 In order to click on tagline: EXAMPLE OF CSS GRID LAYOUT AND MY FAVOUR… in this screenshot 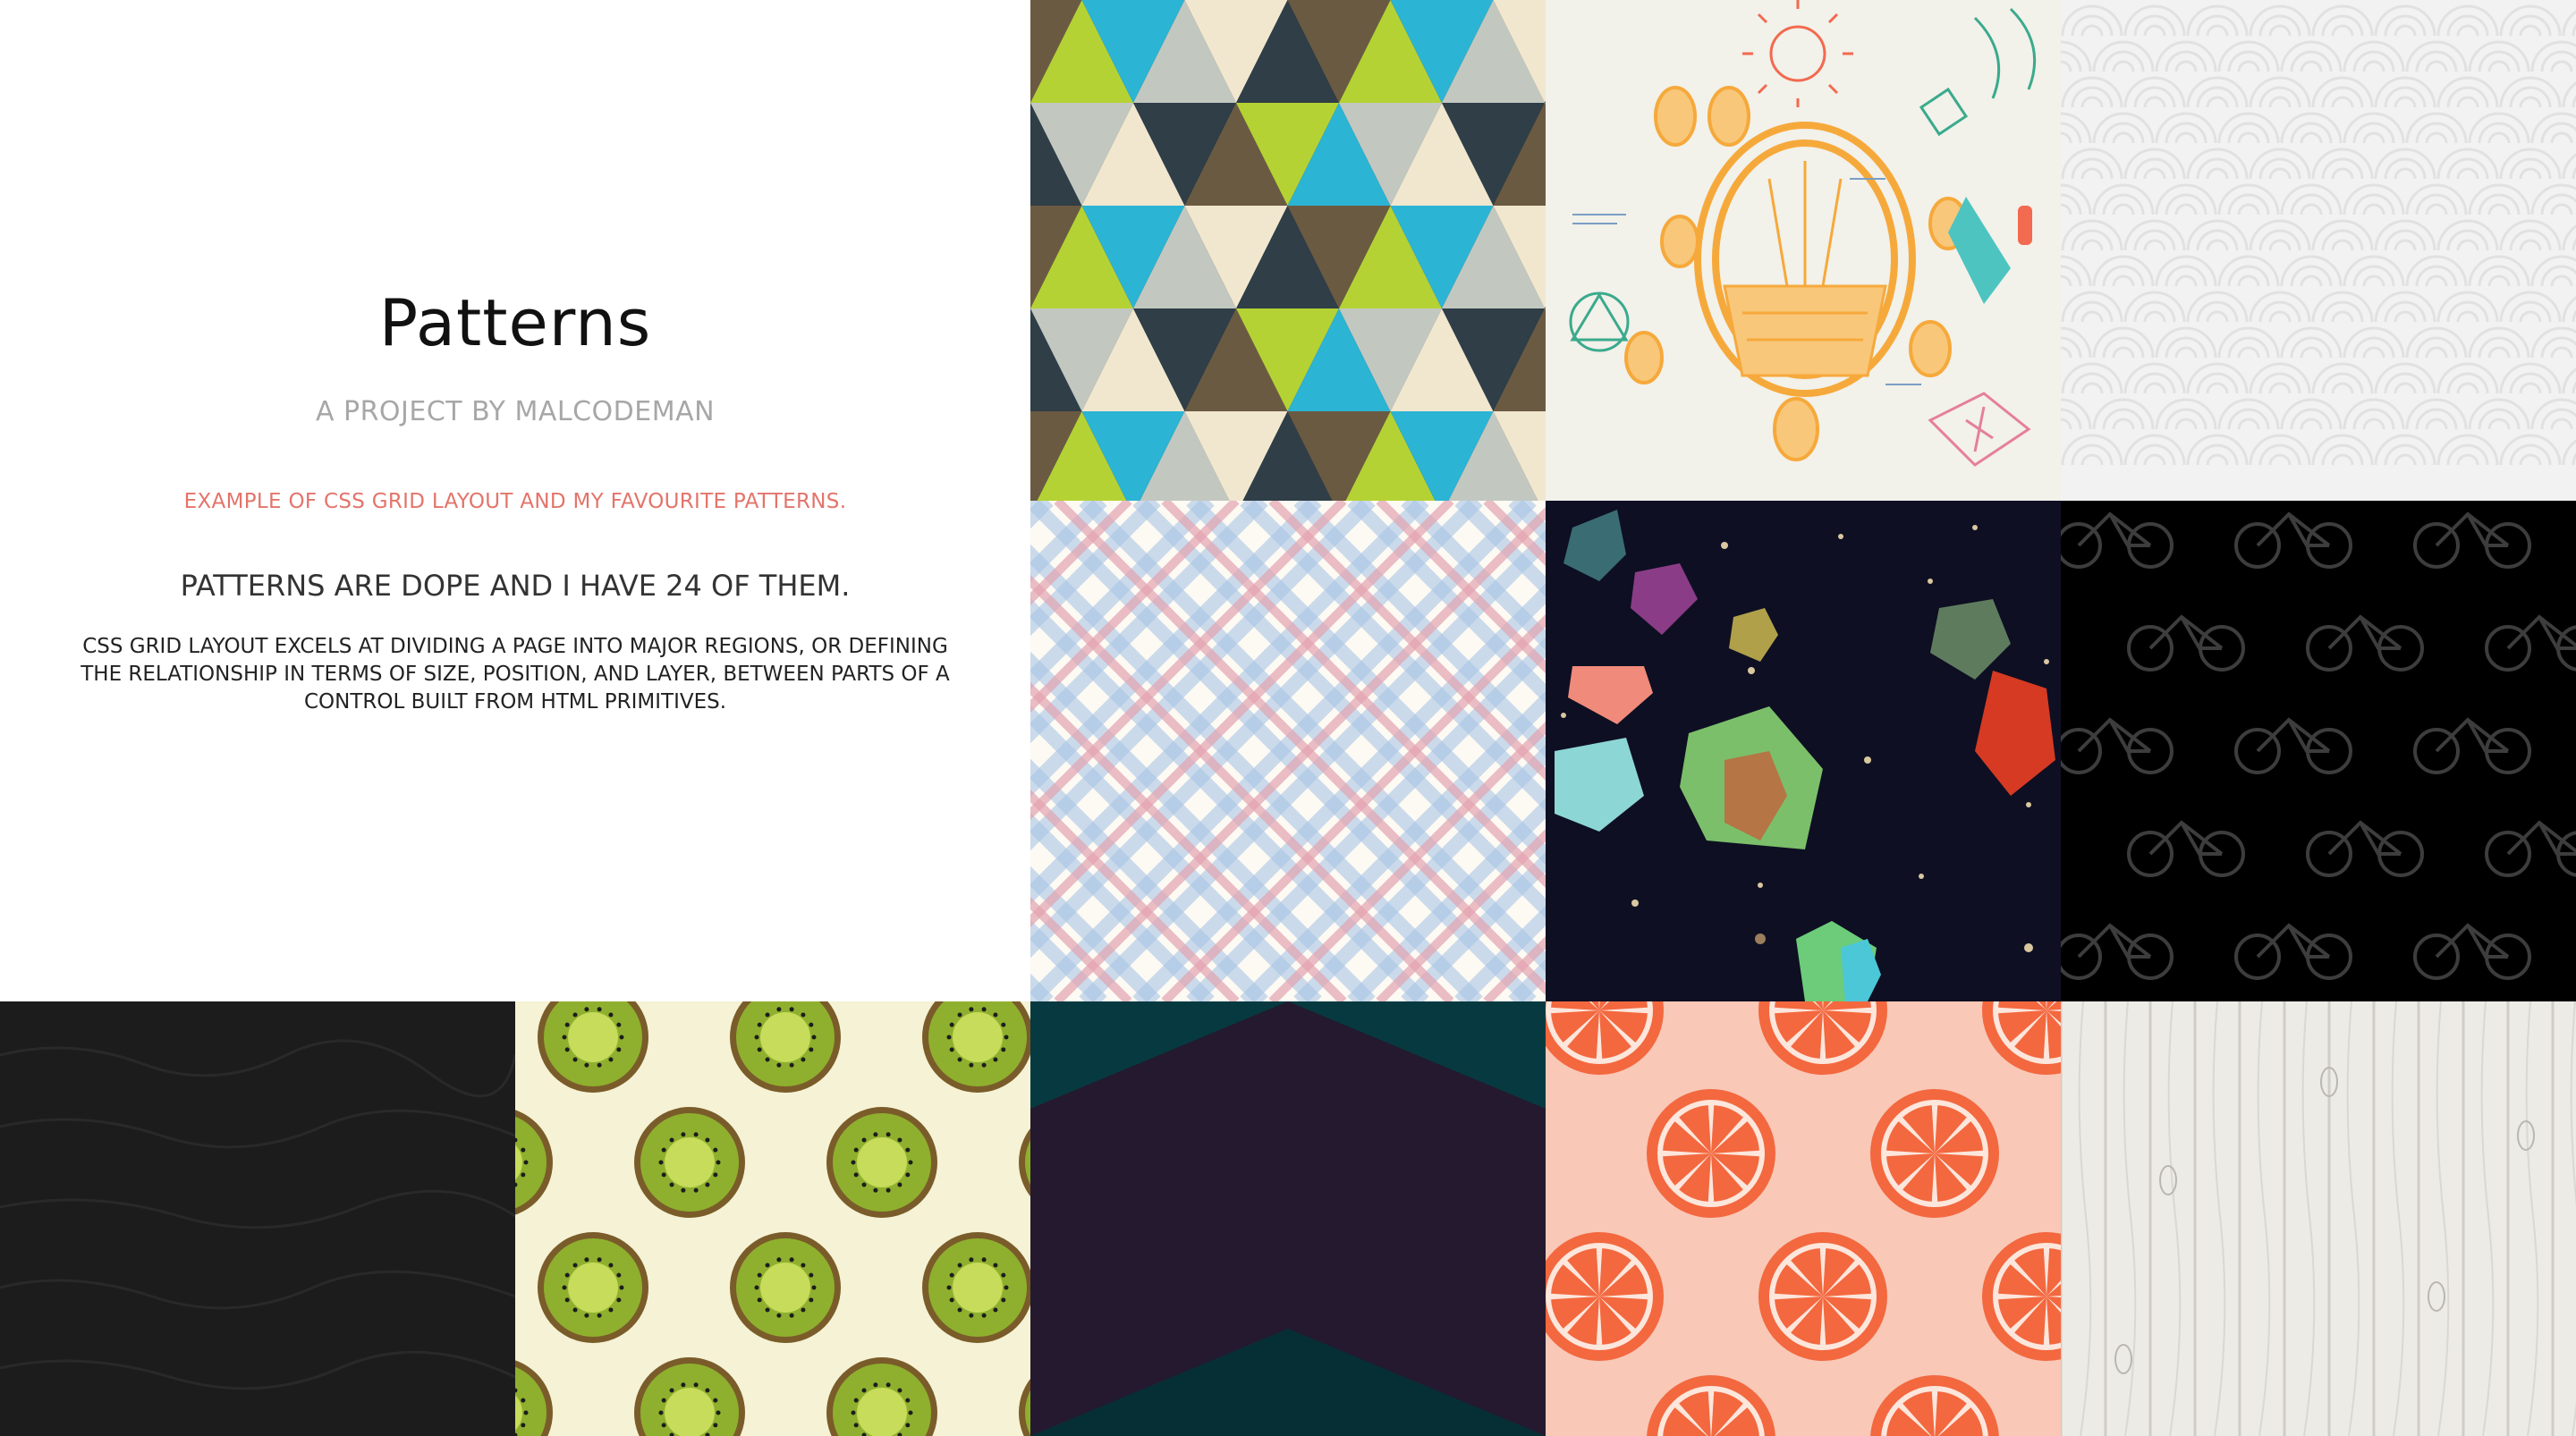, I will do `click(515, 501)`.